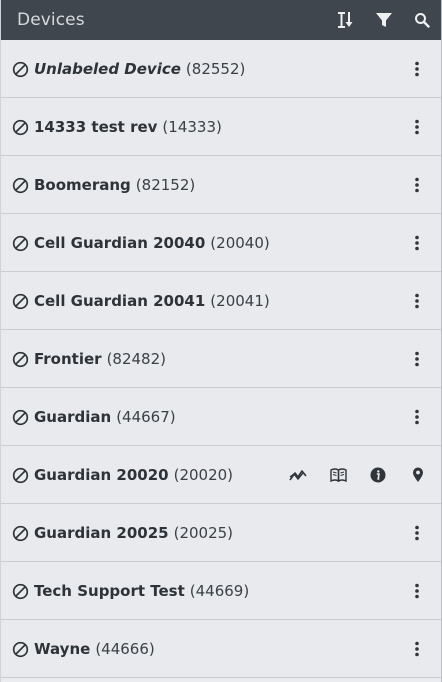 The height and width of the screenshot is (682, 442). I want to click on device-row: Cell Guardian 20041 (20041), so click(221, 301).